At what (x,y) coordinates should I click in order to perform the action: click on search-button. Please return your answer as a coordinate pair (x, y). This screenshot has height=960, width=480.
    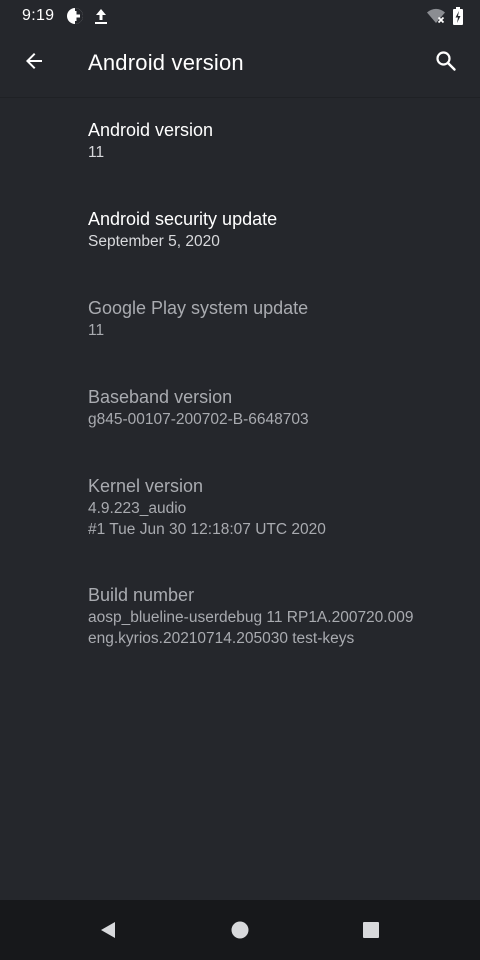
    Looking at the image, I should click on (446, 61).